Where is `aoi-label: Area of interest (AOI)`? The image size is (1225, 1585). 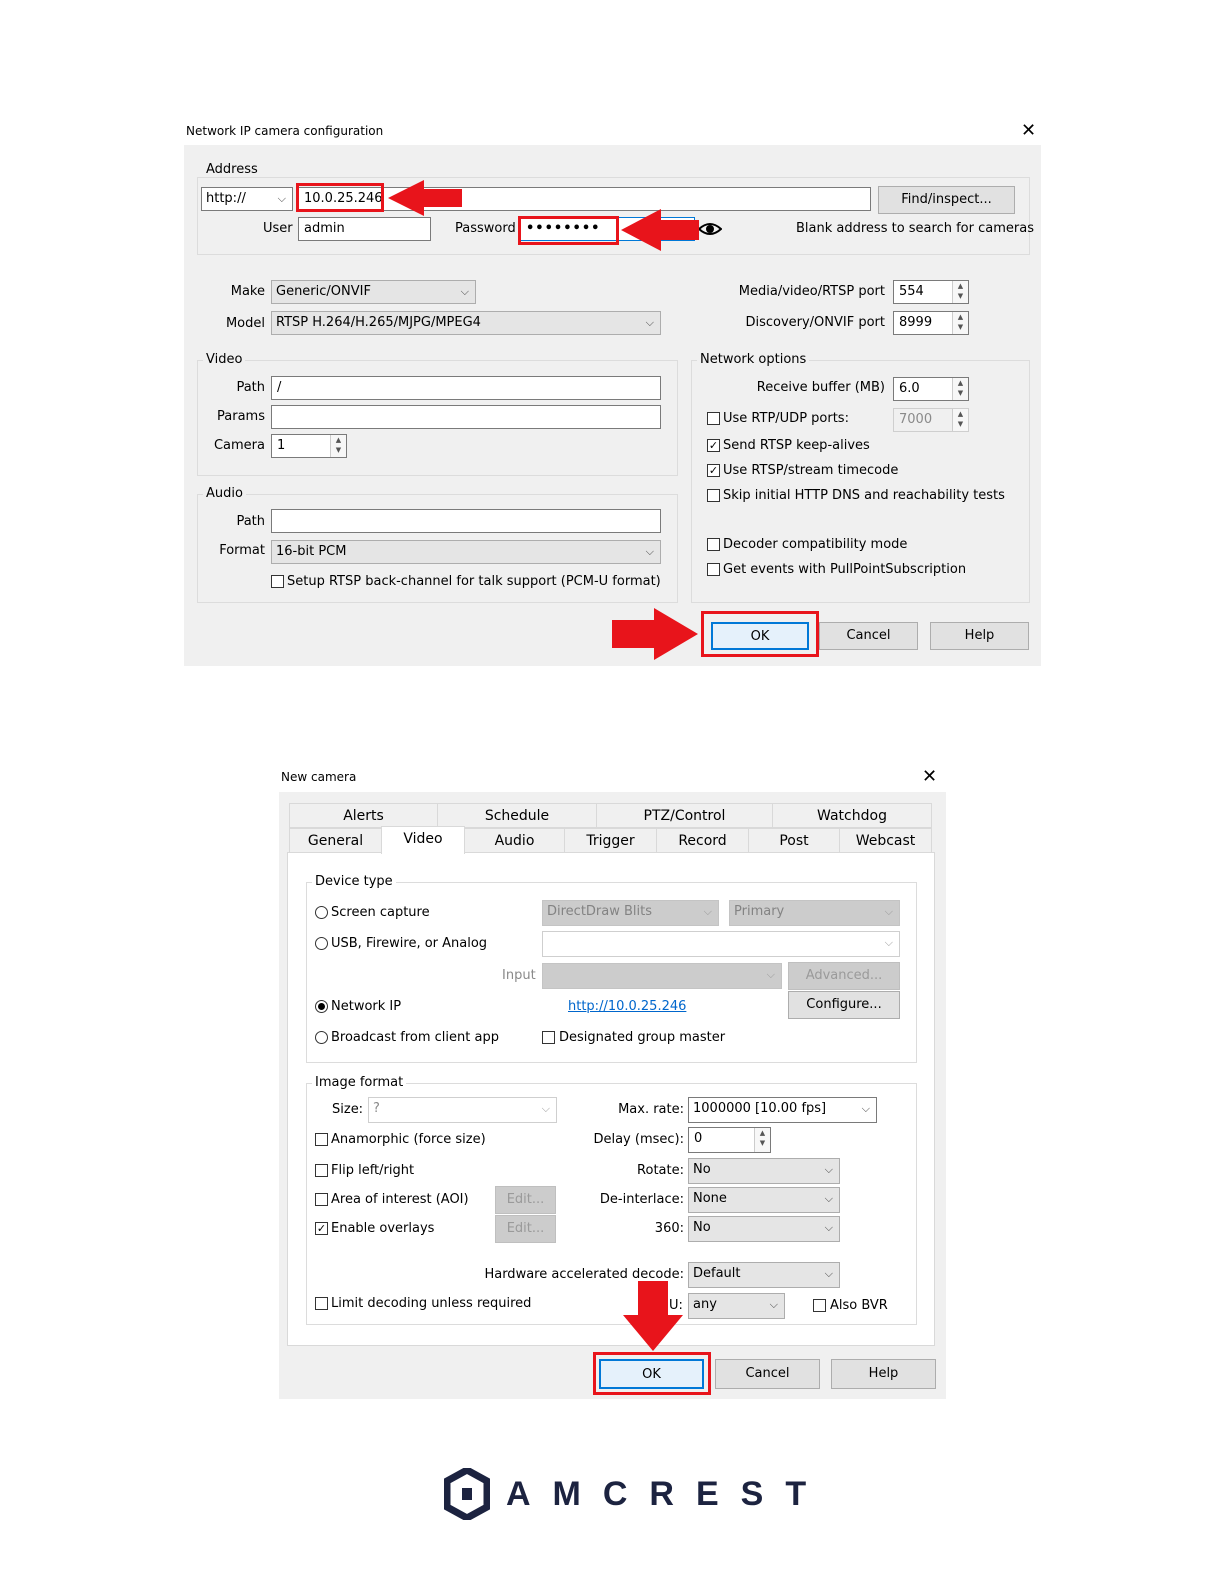
aoi-label: Area of interest (AOI) is located at coordinates (400, 1199).